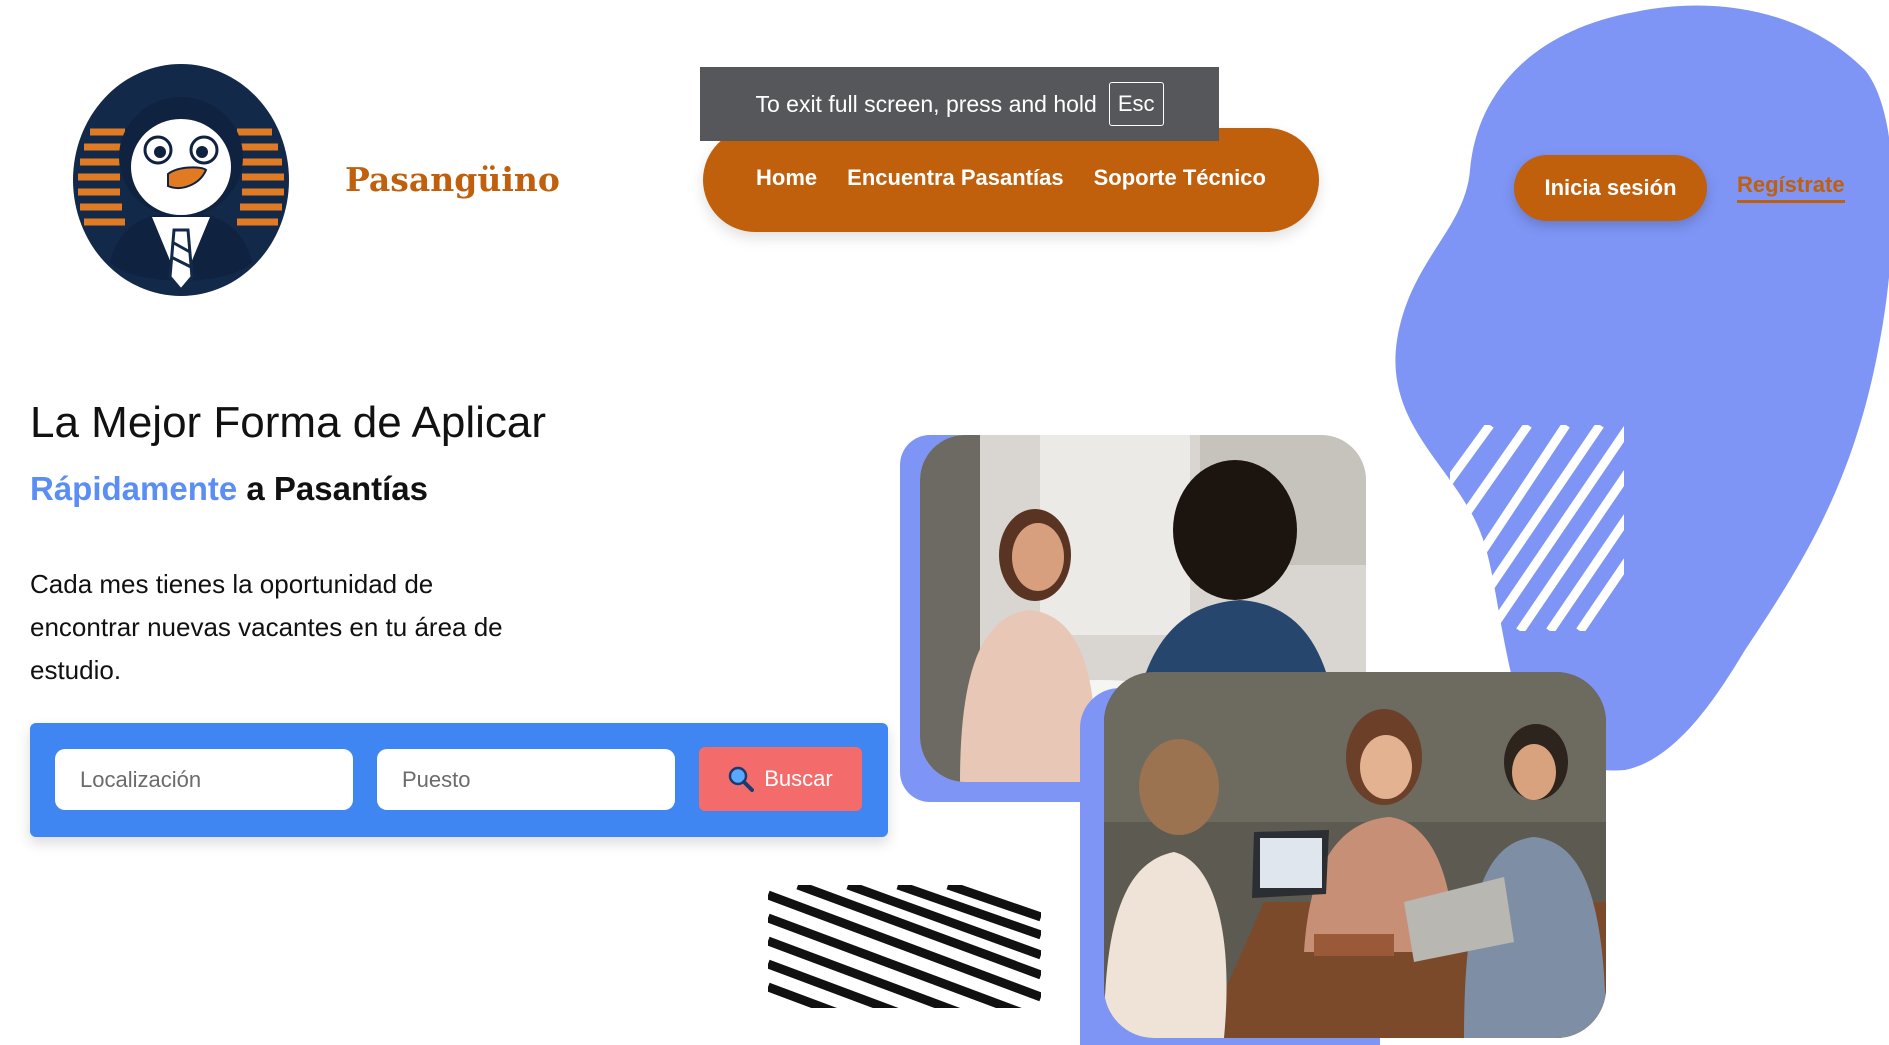 The width and height of the screenshot is (1889, 1045). What do you see at coordinates (1136, 104) in the screenshot?
I see `esc-key-hint: Esc` at bounding box center [1136, 104].